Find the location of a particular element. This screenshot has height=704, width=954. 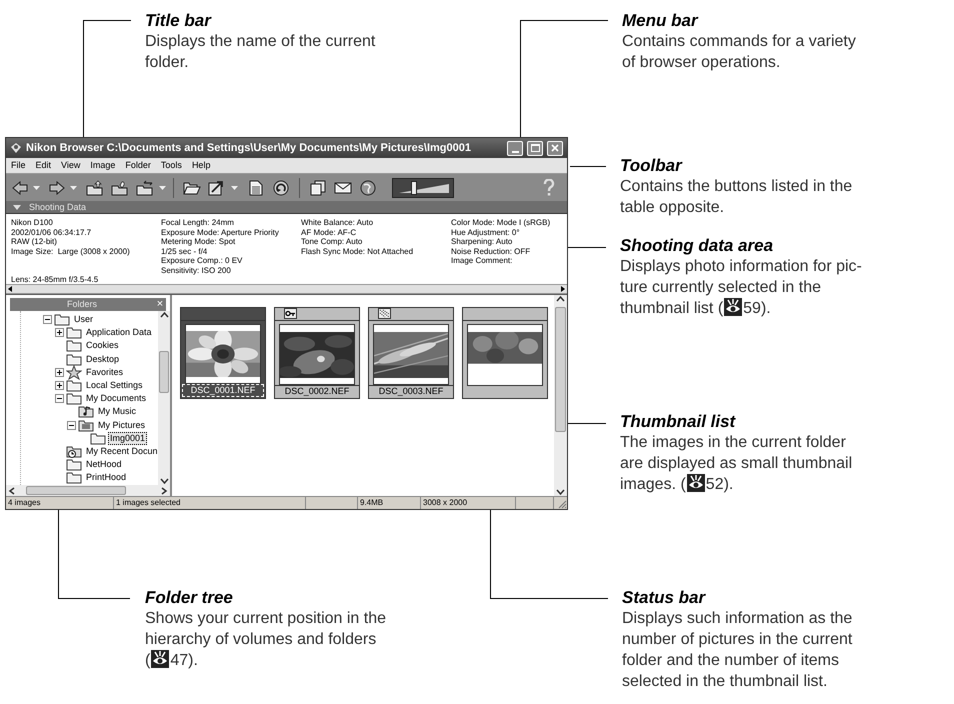

globe-icon is located at coordinates (368, 188).